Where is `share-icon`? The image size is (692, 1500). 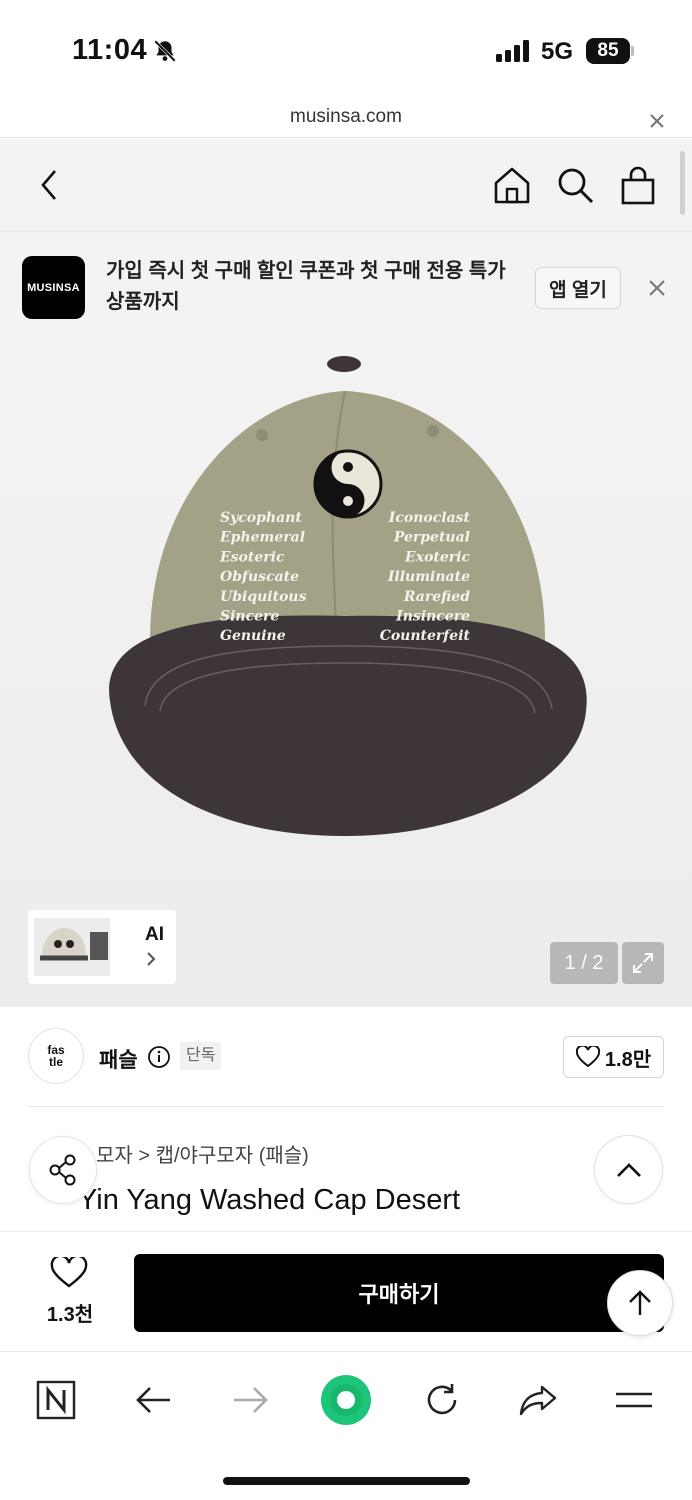
share-icon is located at coordinates (538, 1400).